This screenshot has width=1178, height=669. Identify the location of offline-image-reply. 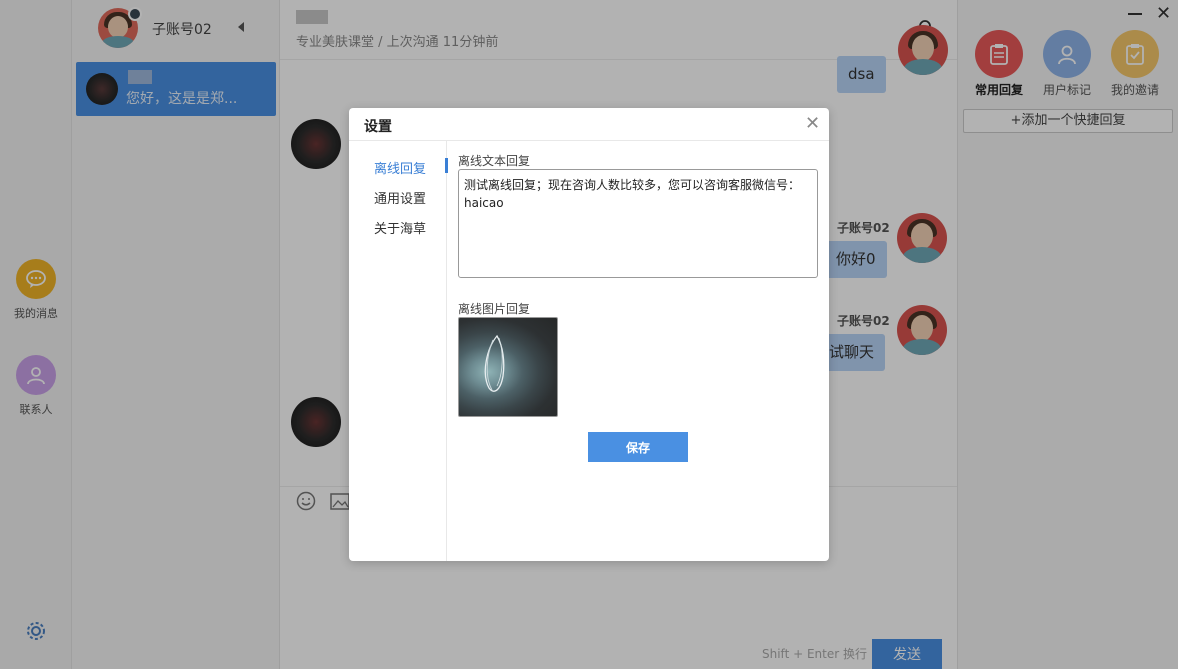
(508, 367).